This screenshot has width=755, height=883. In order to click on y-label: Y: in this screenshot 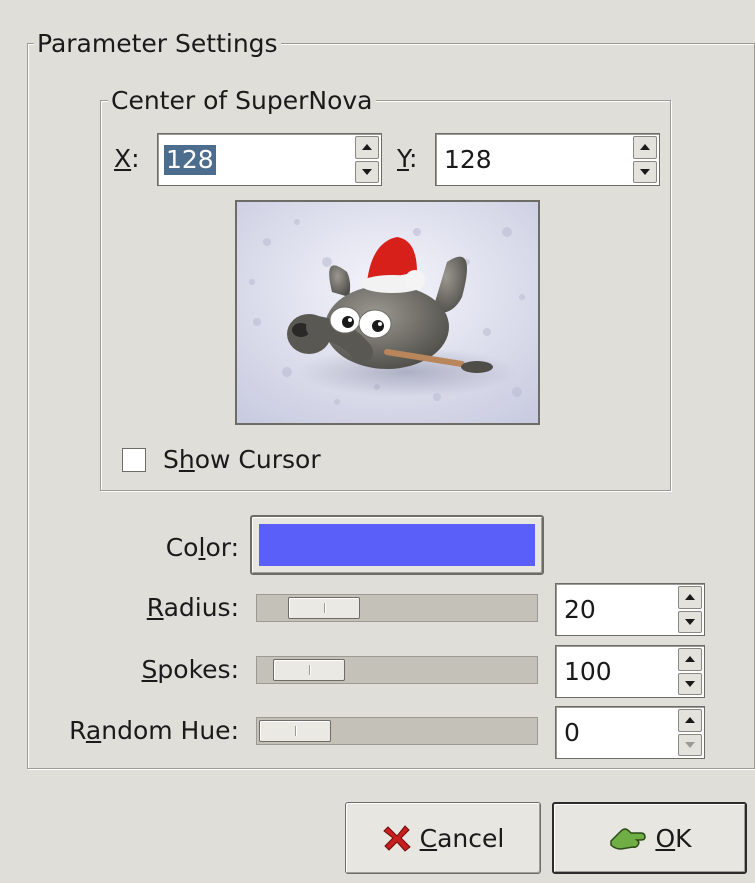, I will do `click(407, 158)`.